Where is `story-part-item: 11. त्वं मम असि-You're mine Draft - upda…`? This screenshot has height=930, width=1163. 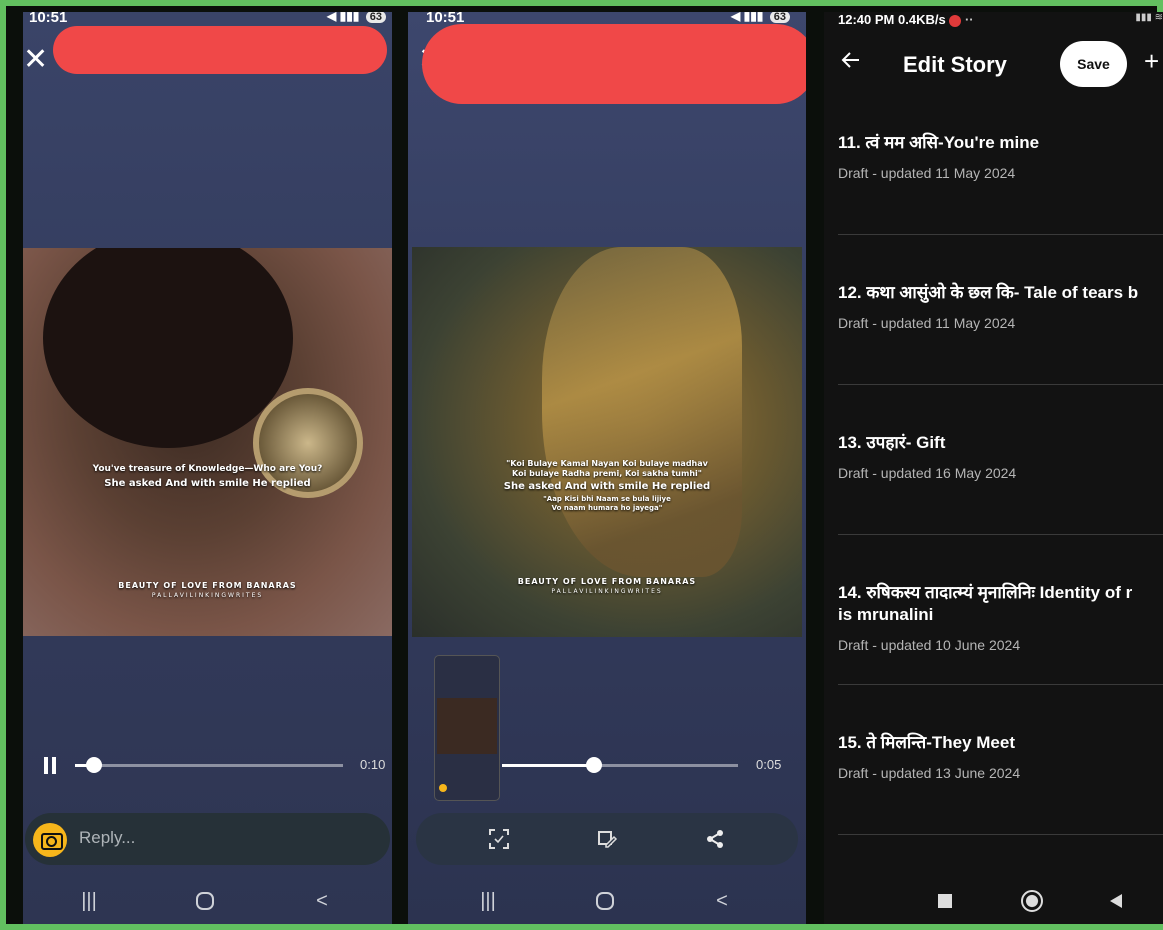
story-part-item: 11. त्वं मम असि-You're mine Draft - upda… is located at coordinates (1000, 156).